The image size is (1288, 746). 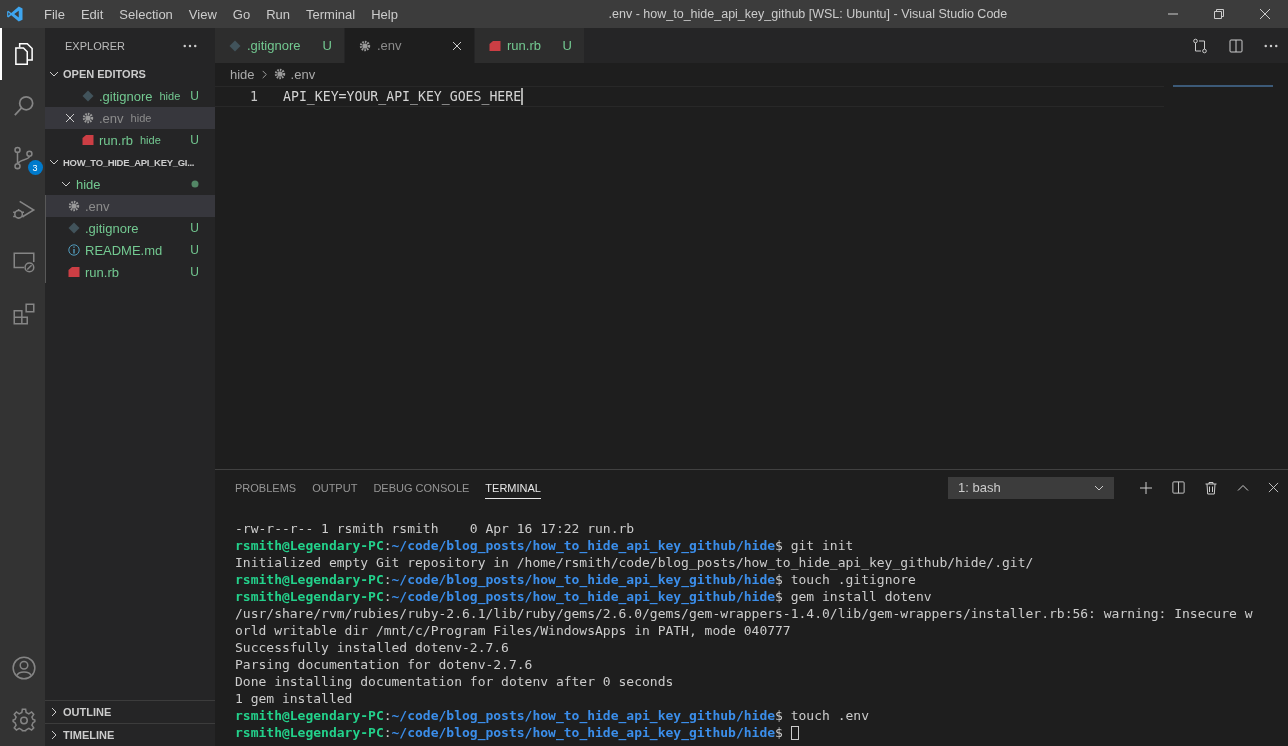 I want to click on terminal-line: orld writable dir /mnt/c/Program Files/WindowsApps in PATH, mode 040777, so click(x=513, y=630).